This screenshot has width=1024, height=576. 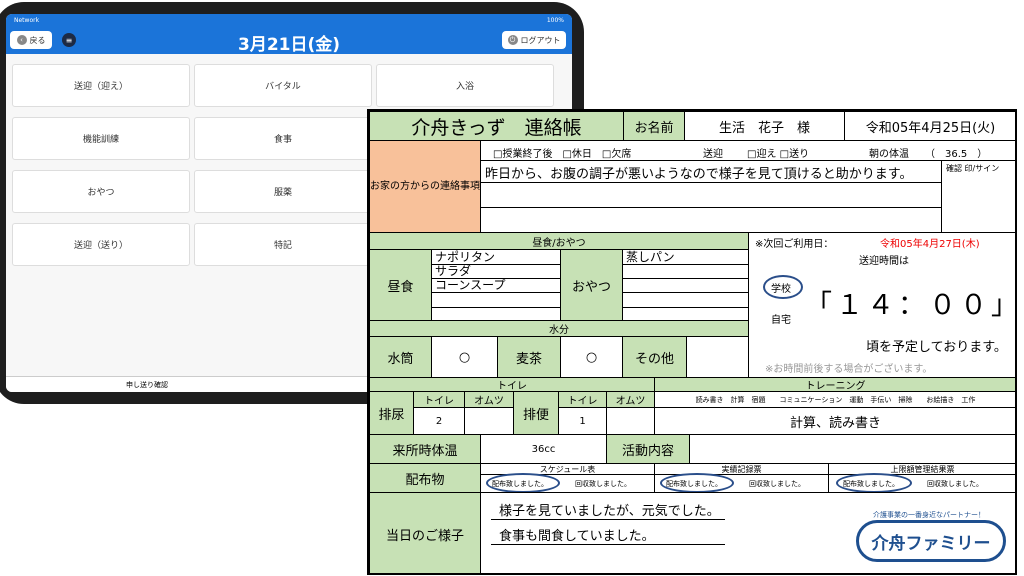 What do you see at coordinates (630, 421) in the screenshot?
I see `defecation-diaper-value` at bounding box center [630, 421].